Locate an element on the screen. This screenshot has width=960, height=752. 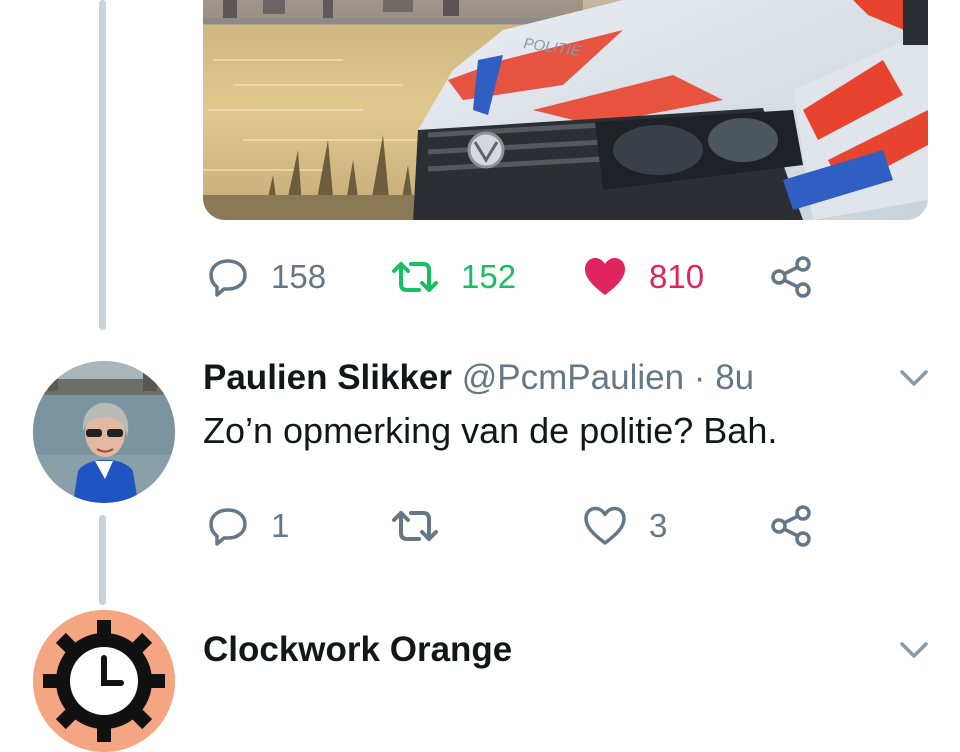
clock-icon is located at coordinates (104, 681).